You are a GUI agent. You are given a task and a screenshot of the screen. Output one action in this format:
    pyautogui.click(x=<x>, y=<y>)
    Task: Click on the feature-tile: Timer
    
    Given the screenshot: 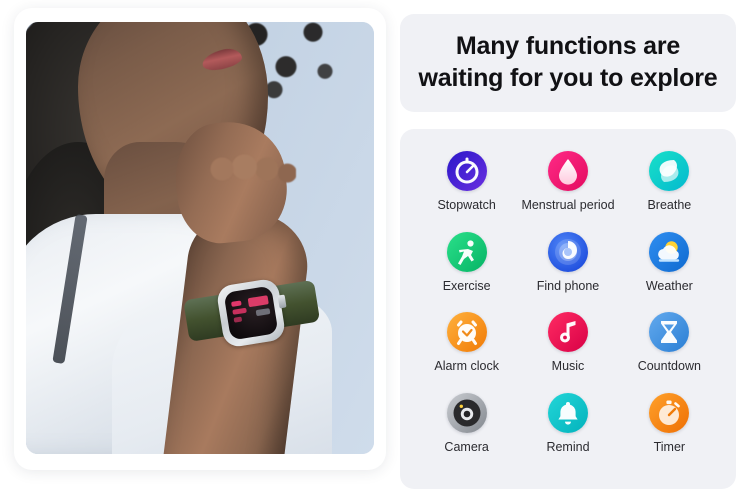 What is the action you would take?
    pyautogui.click(x=669, y=423)
    